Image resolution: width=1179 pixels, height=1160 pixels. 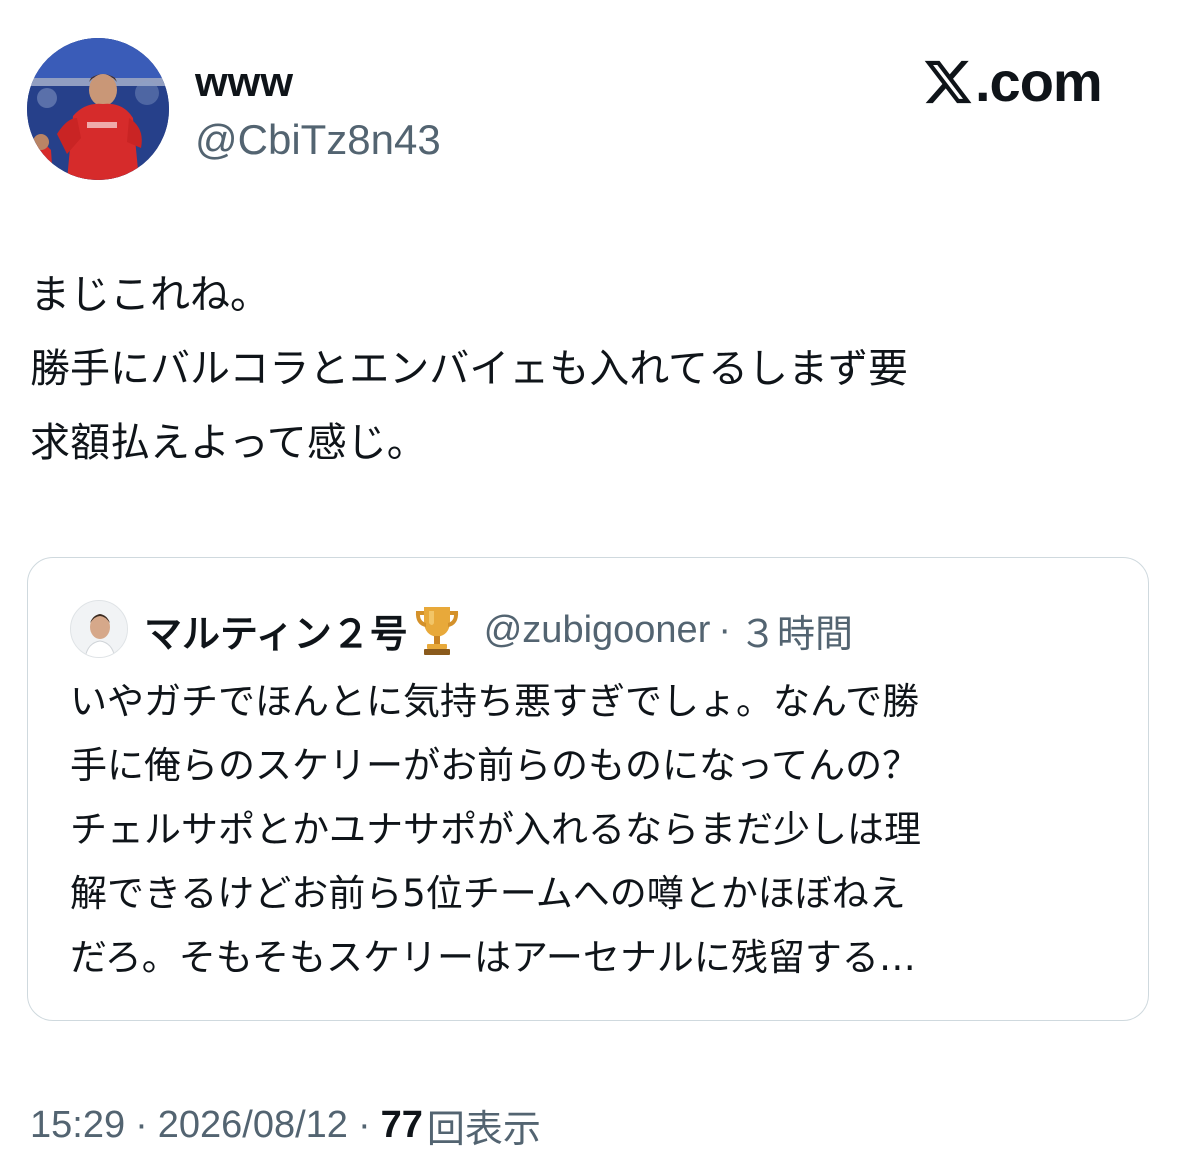 What do you see at coordinates (495, 829) in the screenshot?
I see `quoted-text-line: チェルサポとかユナサポが入れるならまだ少しは理` at bounding box center [495, 829].